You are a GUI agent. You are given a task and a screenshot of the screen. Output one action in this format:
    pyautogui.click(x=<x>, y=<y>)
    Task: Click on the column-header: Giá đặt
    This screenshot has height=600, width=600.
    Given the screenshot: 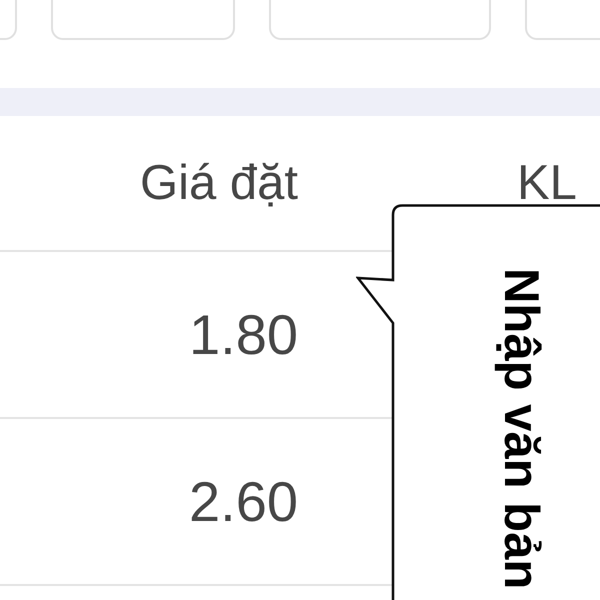 What is the action you would take?
    pyautogui.click(x=219, y=183)
    